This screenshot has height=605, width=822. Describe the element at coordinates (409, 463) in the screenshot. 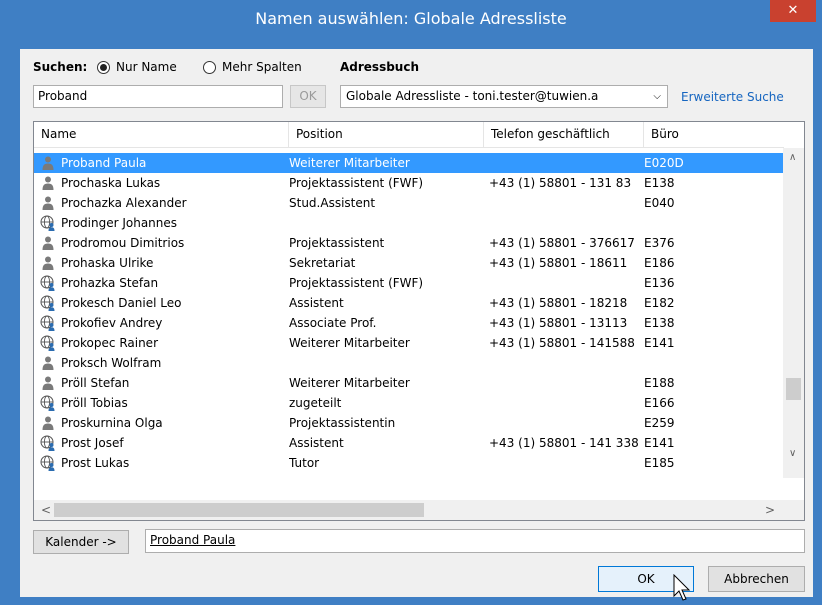

I see `table-row: Prost Lukas Tutor E185` at that location.